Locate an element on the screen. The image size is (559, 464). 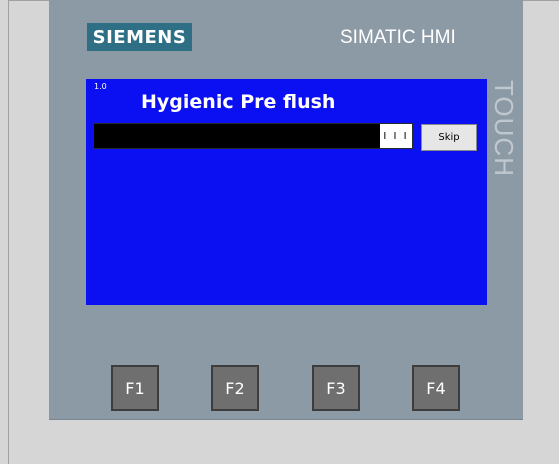
f4-key: F4 is located at coordinates (436, 388).